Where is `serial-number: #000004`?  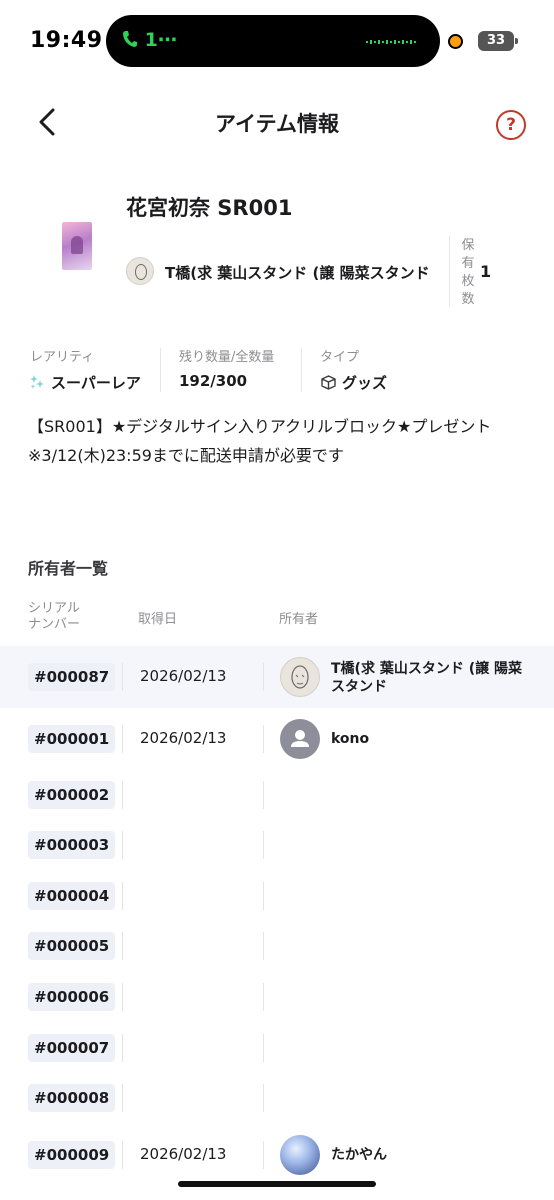 serial-number: #000004 is located at coordinates (72, 896).